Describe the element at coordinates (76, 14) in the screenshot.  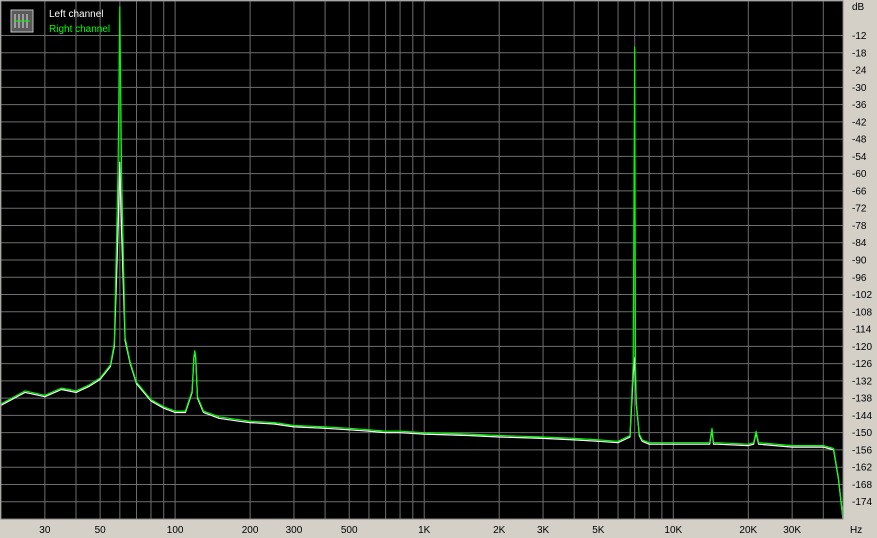
I see `legend-entry-left-channel: Left channel` at that location.